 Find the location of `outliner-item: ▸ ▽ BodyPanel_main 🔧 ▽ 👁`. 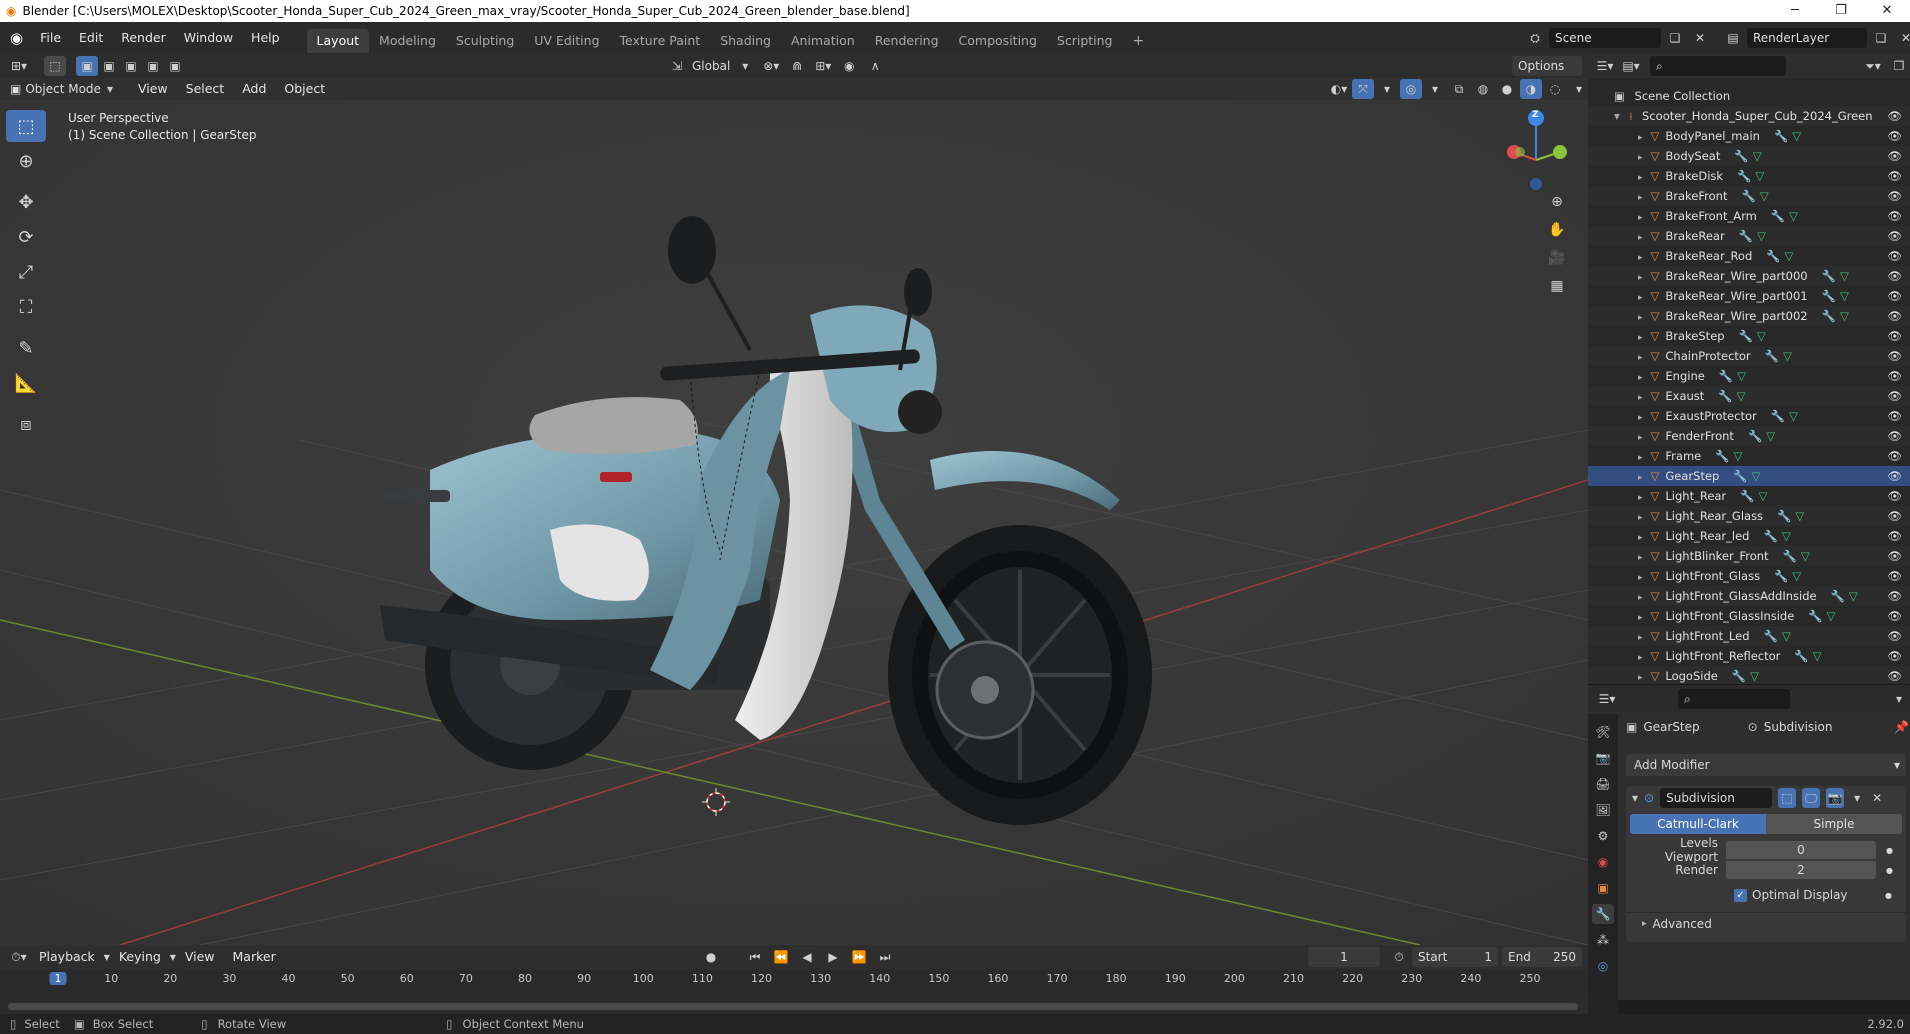

outliner-item: ▸ ▽ BodyPanel_main 🔧 ▽ 👁 is located at coordinates (1749, 136).